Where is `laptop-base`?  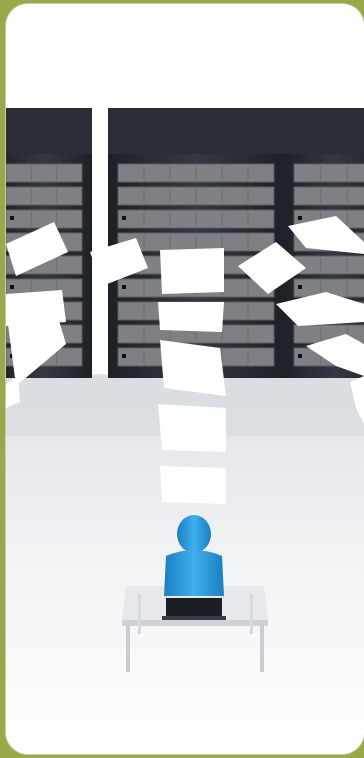 laptop-base is located at coordinates (194, 618).